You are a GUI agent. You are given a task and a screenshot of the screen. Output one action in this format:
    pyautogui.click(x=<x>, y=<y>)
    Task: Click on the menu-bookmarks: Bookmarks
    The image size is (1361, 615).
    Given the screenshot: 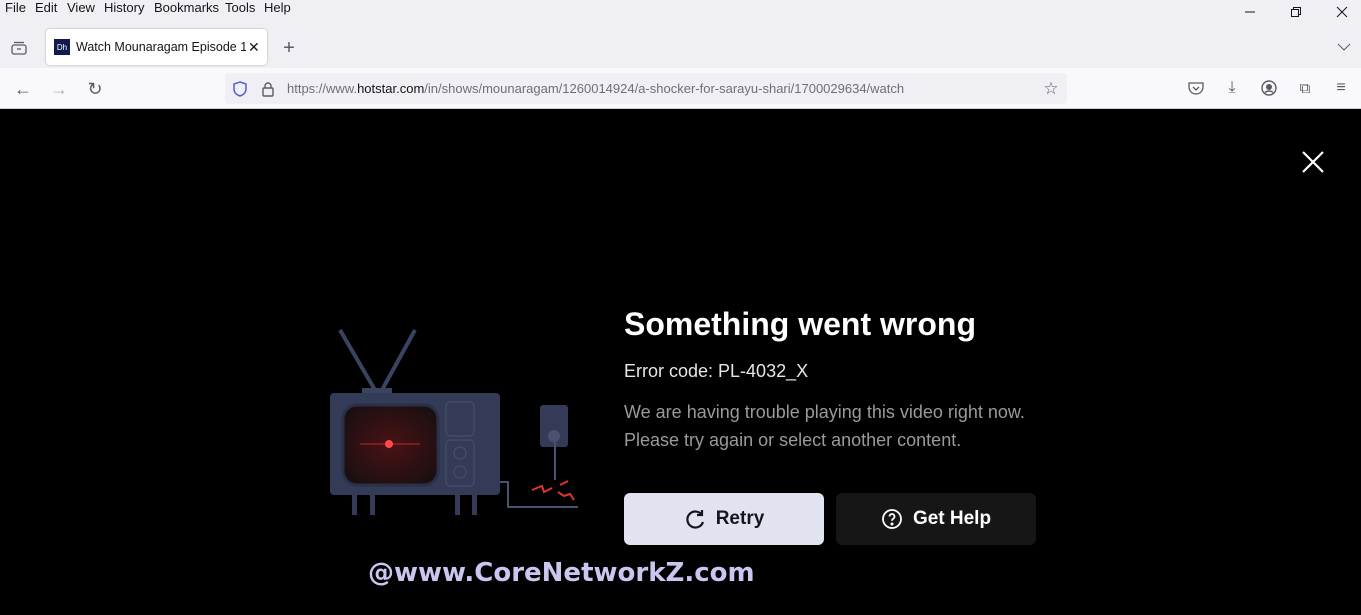 What is the action you would take?
    pyautogui.click(x=186, y=7)
    